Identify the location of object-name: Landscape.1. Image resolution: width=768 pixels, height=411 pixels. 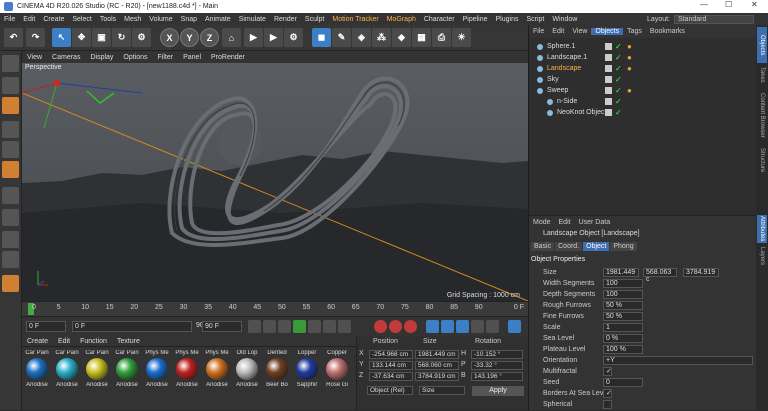
(567, 57).